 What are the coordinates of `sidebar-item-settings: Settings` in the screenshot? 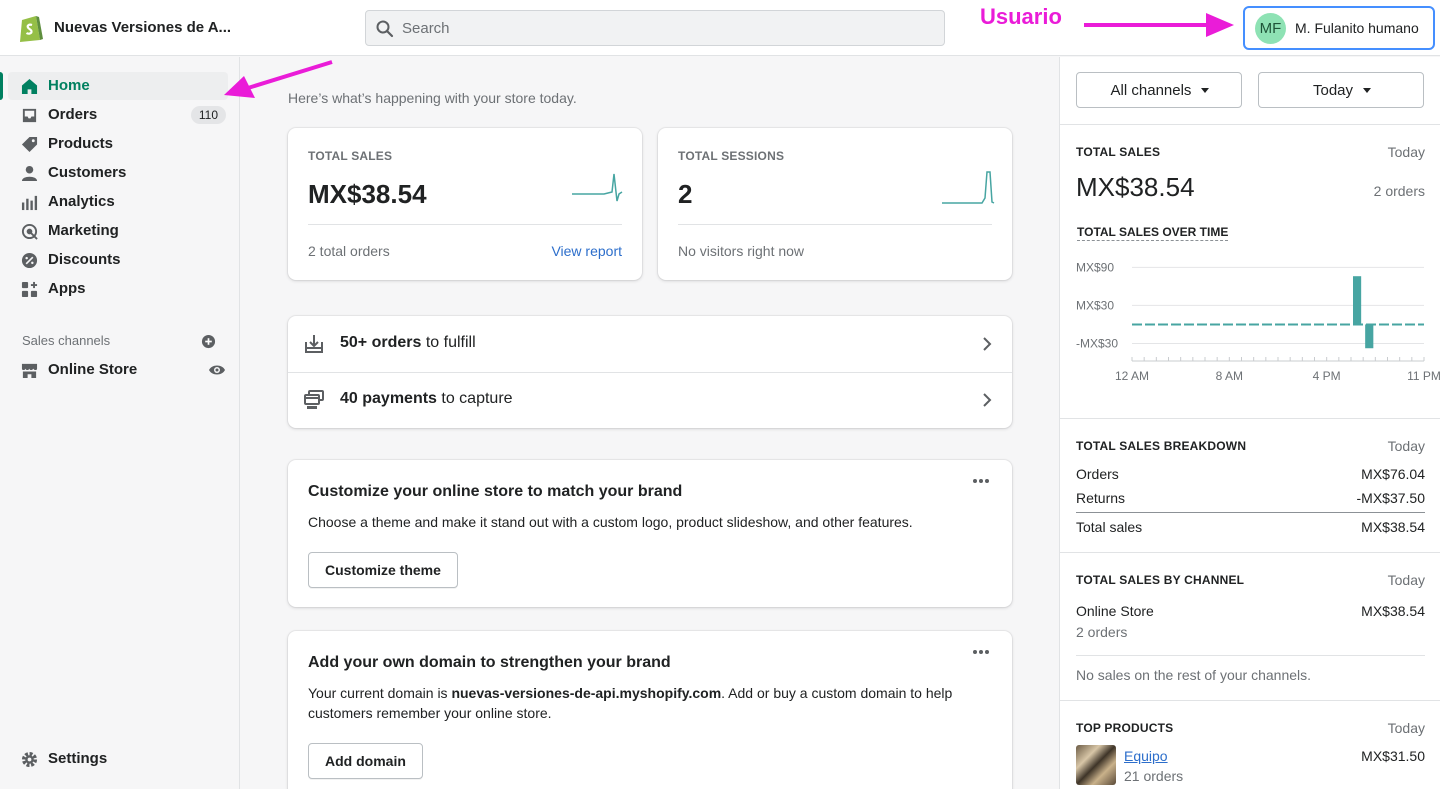 It's located at (118, 759).